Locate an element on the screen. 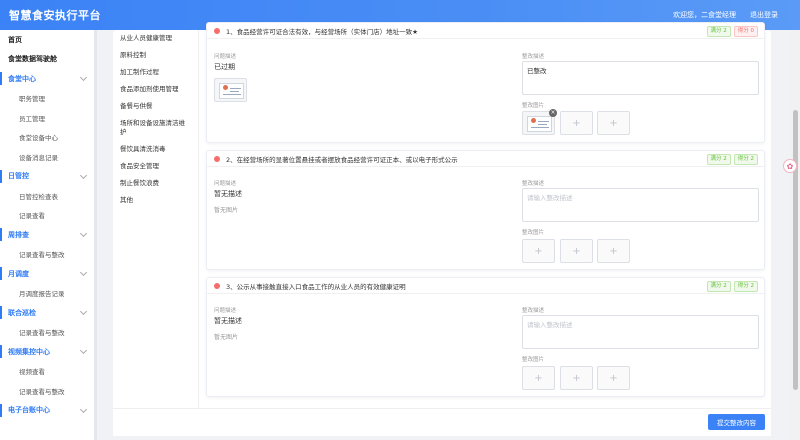  sidebar-item-label: 食堂数据驾驶舱 is located at coordinates (32, 59).